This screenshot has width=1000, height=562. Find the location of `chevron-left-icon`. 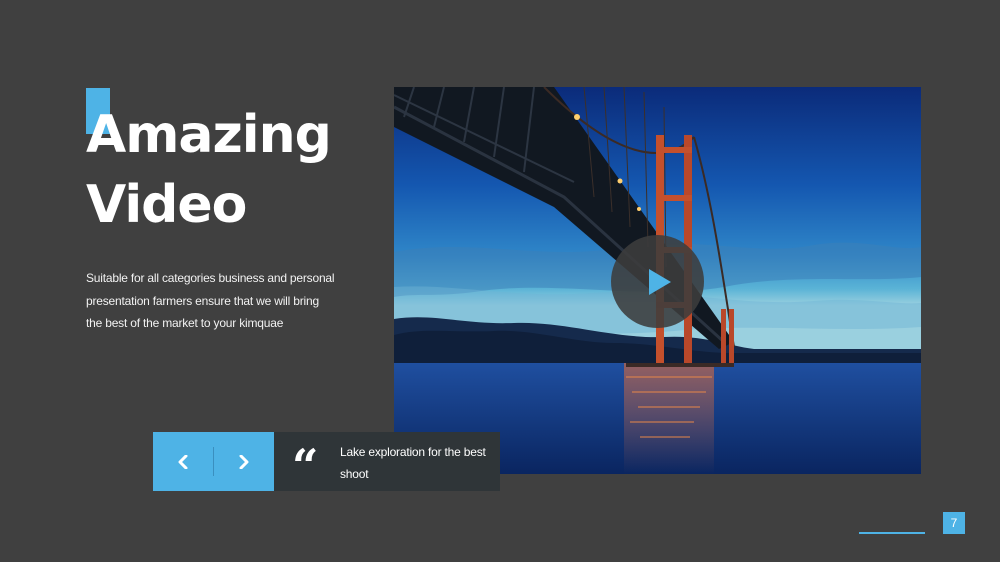

chevron-left-icon is located at coordinates (183, 462).